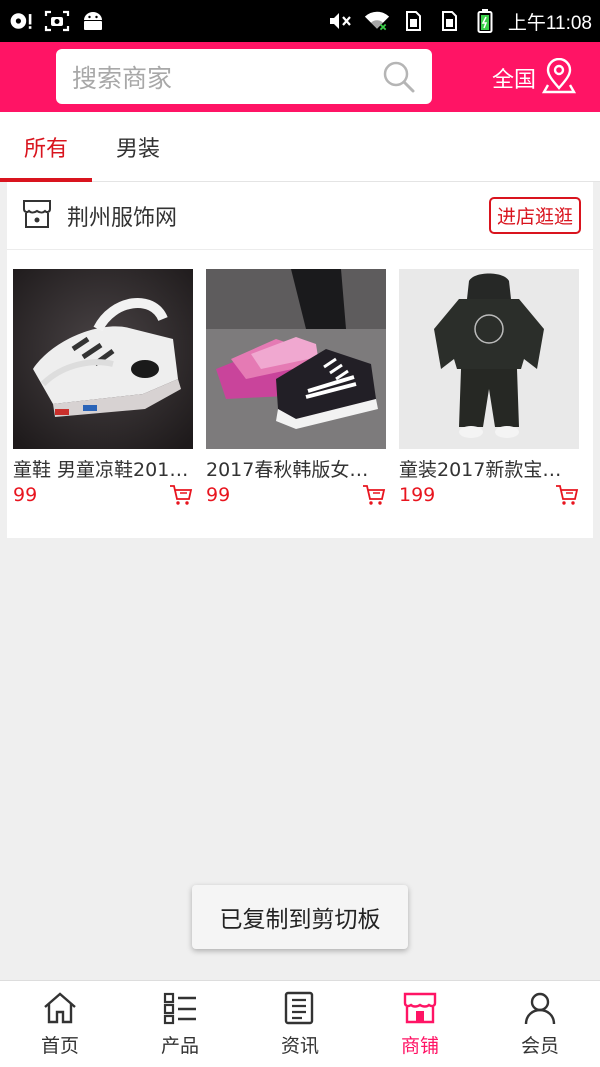 Image resolution: width=600 pixels, height=1067 pixels. What do you see at coordinates (559, 77) in the screenshot?
I see `location-pin-icon` at bounding box center [559, 77].